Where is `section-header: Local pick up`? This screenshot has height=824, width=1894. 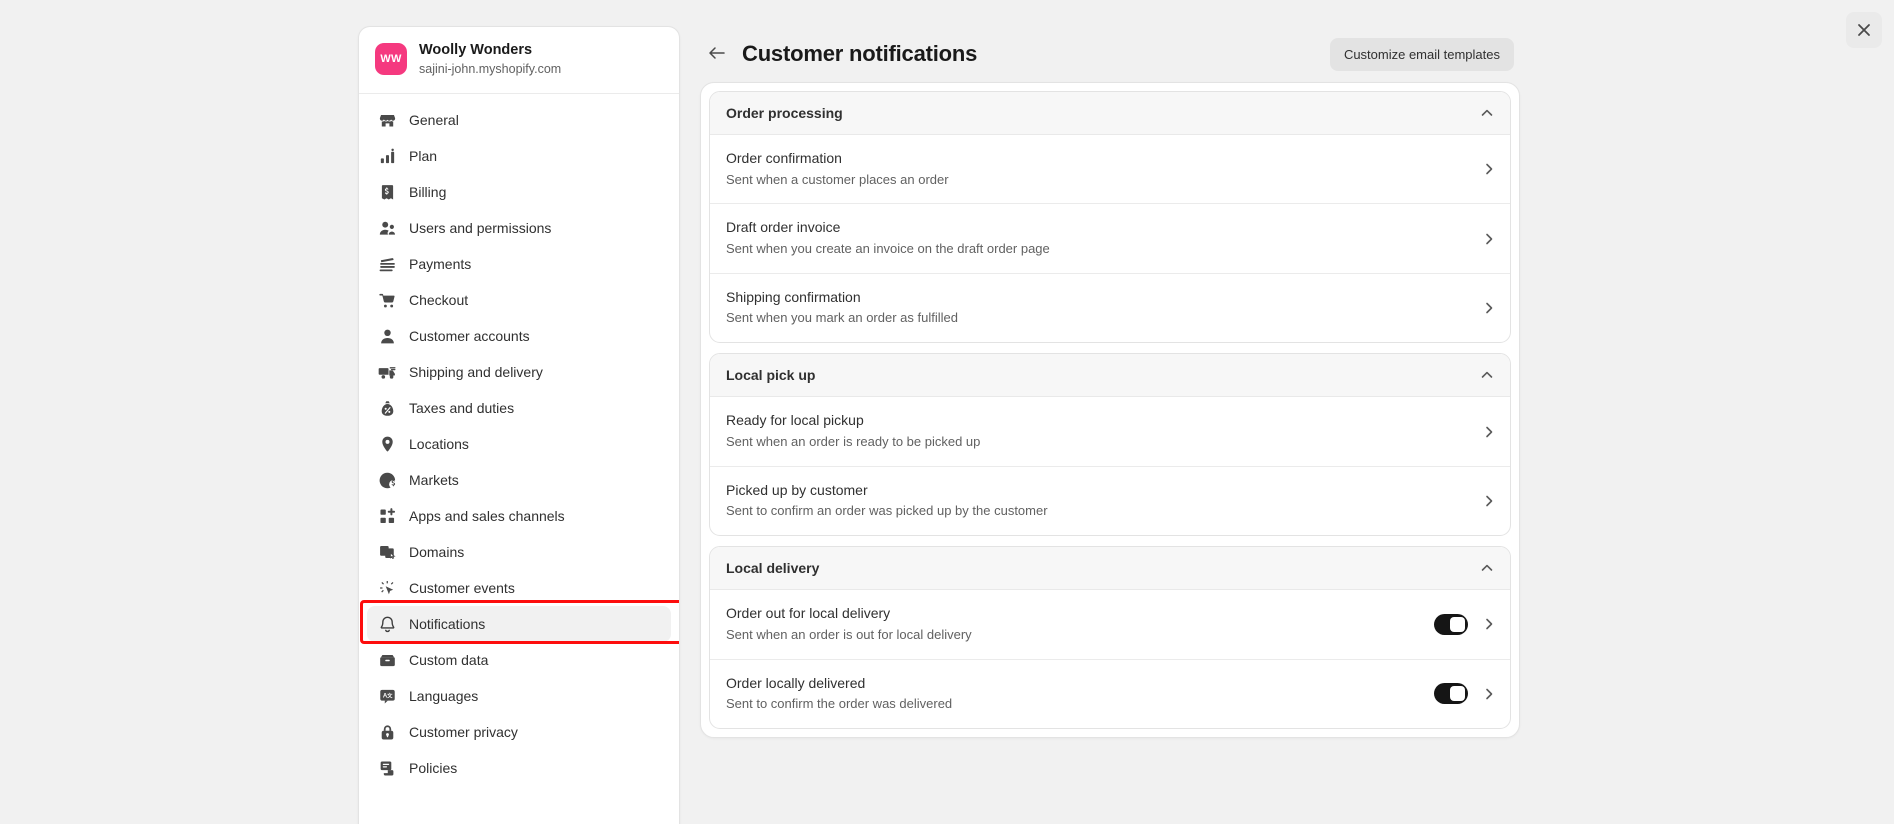 section-header: Local pick up is located at coordinates (1110, 376).